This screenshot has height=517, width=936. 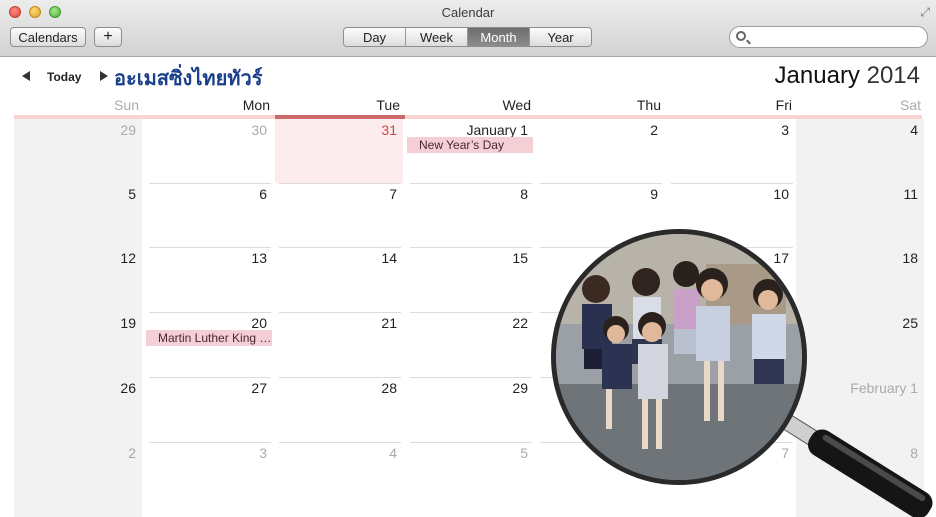 What do you see at coordinates (654, 194) in the screenshot?
I see `day-number: 9` at bounding box center [654, 194].